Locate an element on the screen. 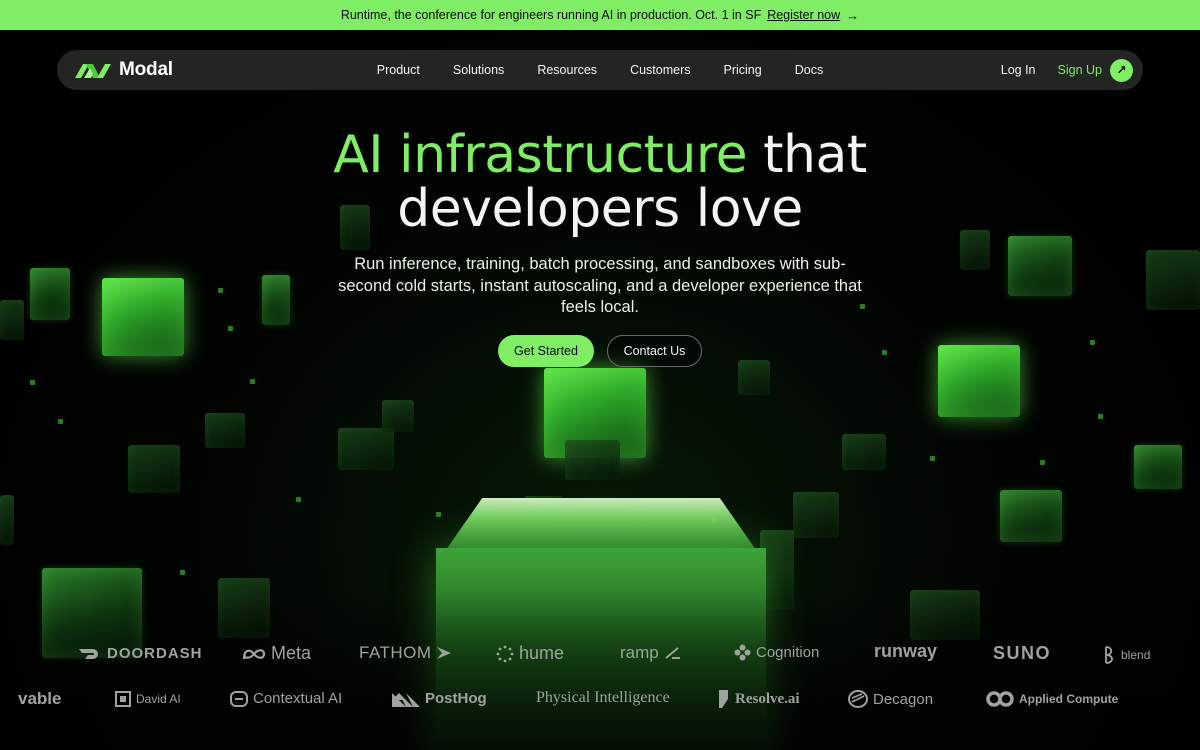  logo-resolve-ai-text: Resolve.ai is located at coordinates (767, 698).